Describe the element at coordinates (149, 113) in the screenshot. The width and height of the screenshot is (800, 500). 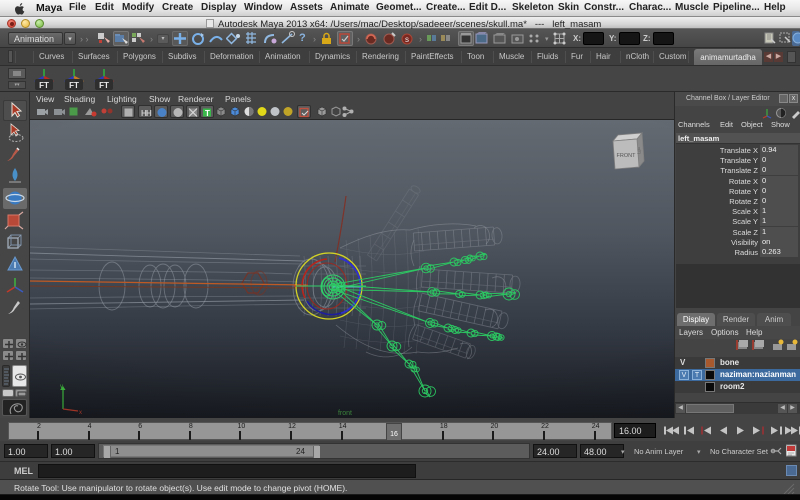
I see `svg-text: H` at that location.